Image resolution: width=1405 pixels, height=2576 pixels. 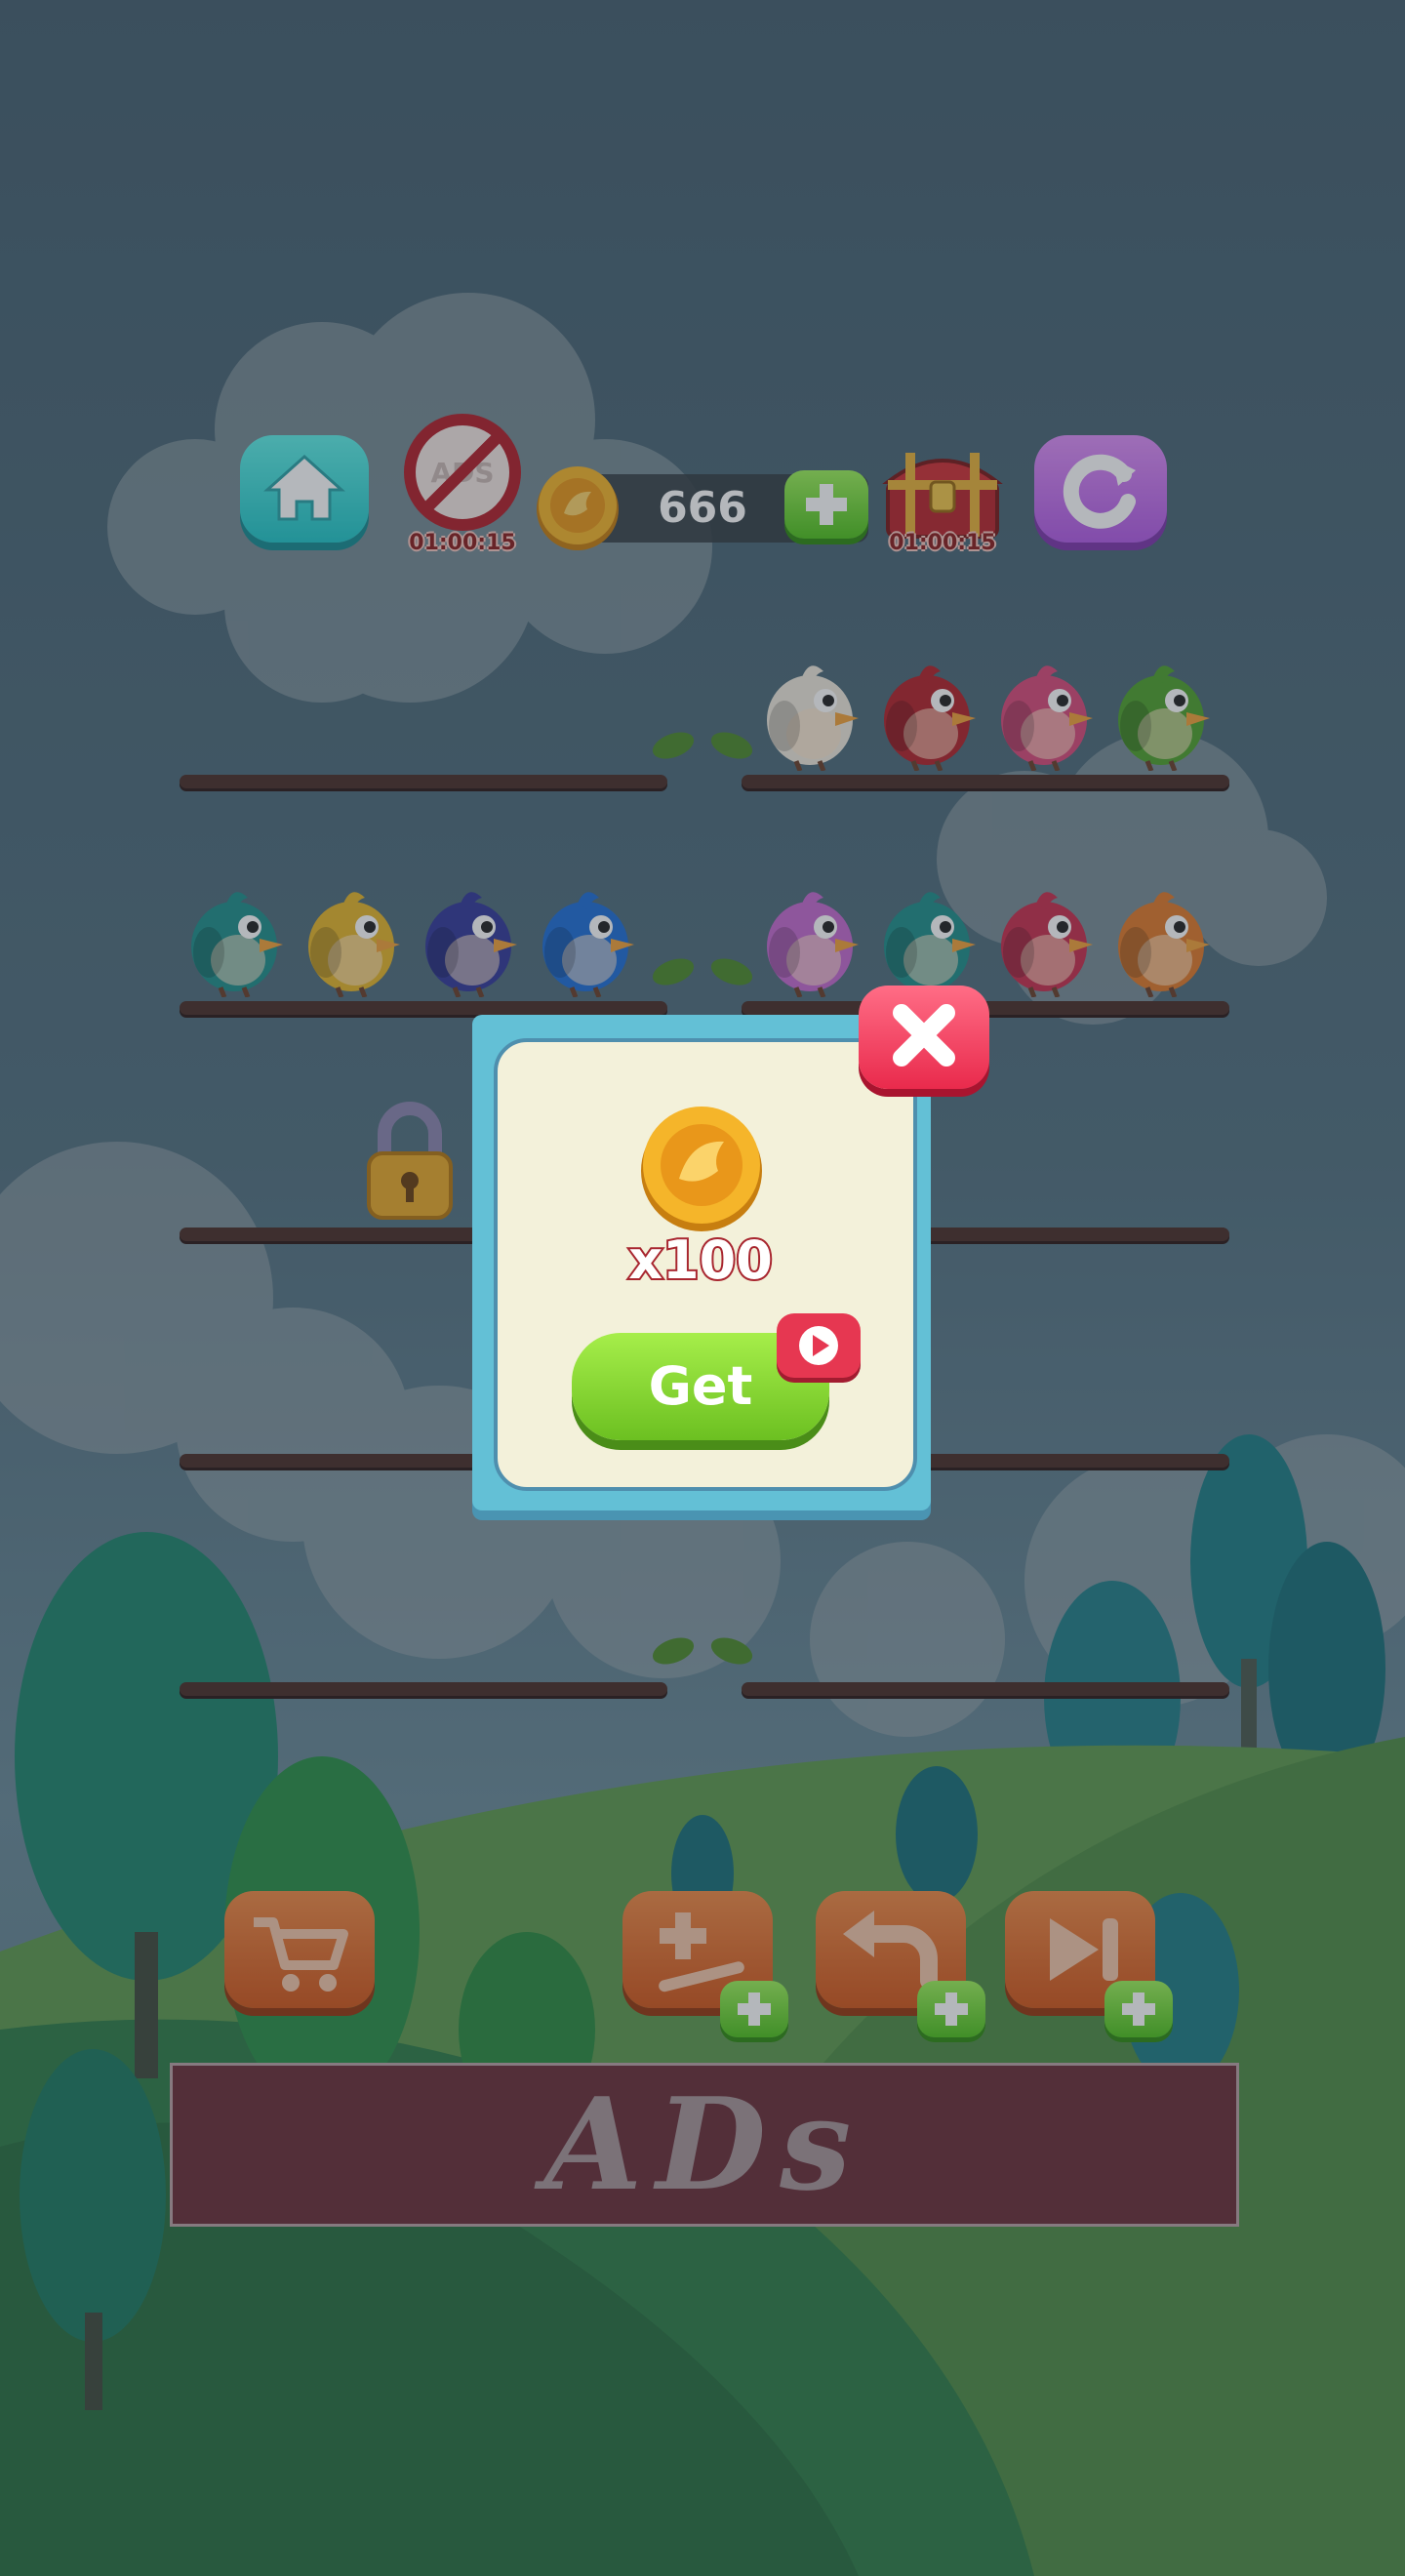 I want to click on reward-popup: x100 Get, so click(x=701, y=1262).